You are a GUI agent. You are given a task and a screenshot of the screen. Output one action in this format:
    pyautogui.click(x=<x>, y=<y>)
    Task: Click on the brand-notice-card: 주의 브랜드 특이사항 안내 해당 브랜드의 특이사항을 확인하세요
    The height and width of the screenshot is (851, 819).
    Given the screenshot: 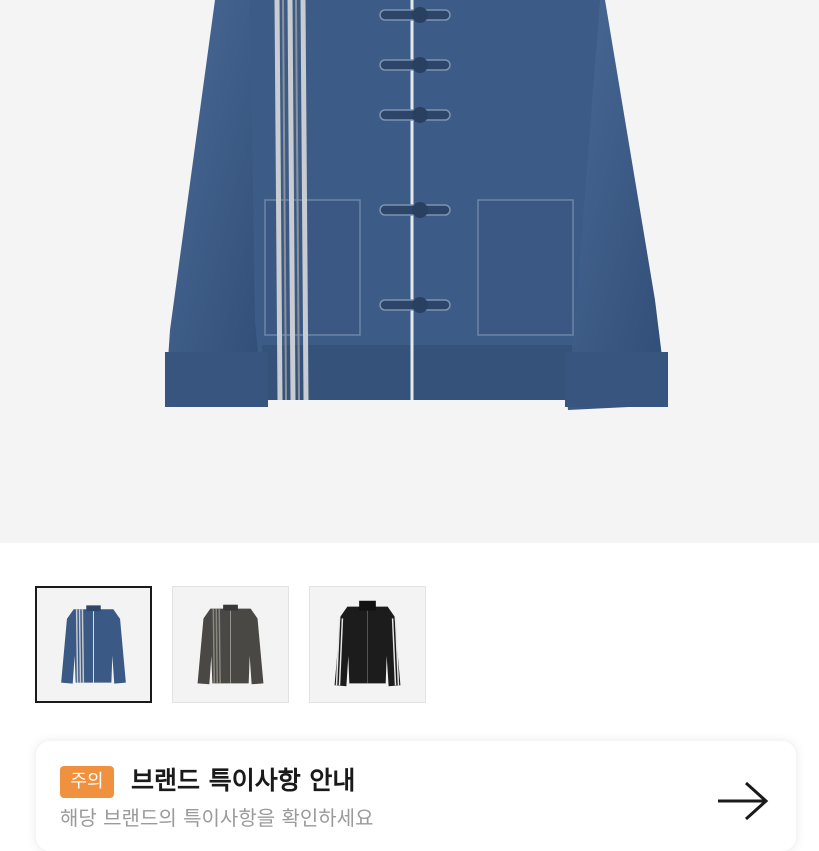 What is the action you would take?
    pyautogui.click(x=416, y=796)
    